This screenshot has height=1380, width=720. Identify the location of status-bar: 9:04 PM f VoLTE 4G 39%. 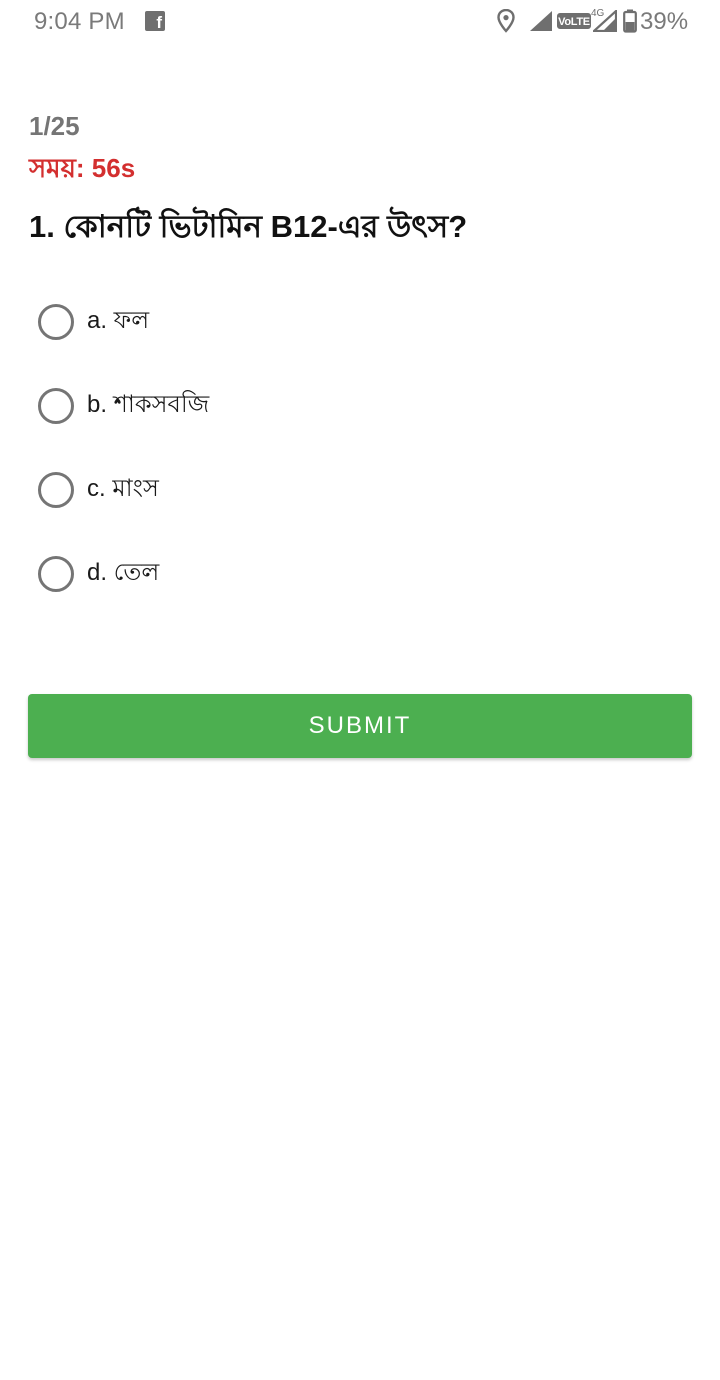
(360, 22).